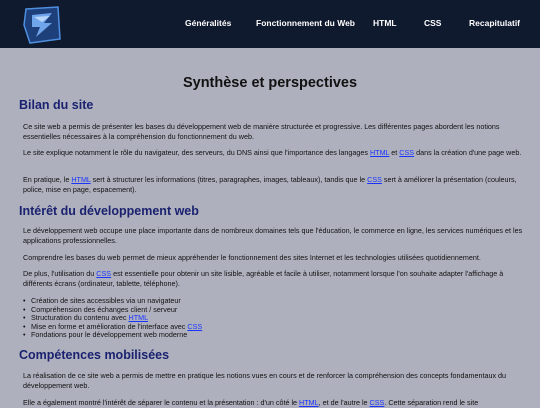  I want to click on nav-item-fonctionnement-web: Fonctionnement du Web, so click(305, 23).